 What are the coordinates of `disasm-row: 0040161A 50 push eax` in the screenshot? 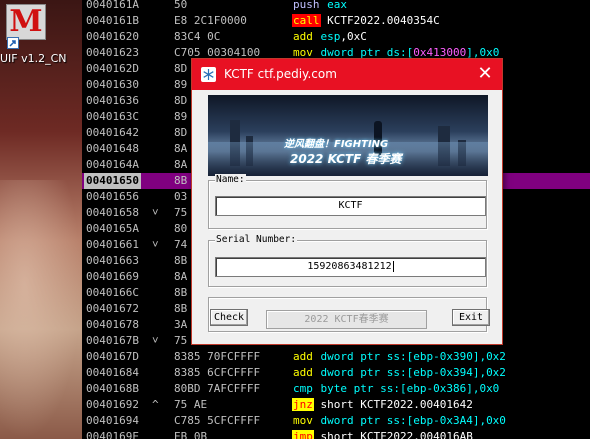 It's located at (336, 6).